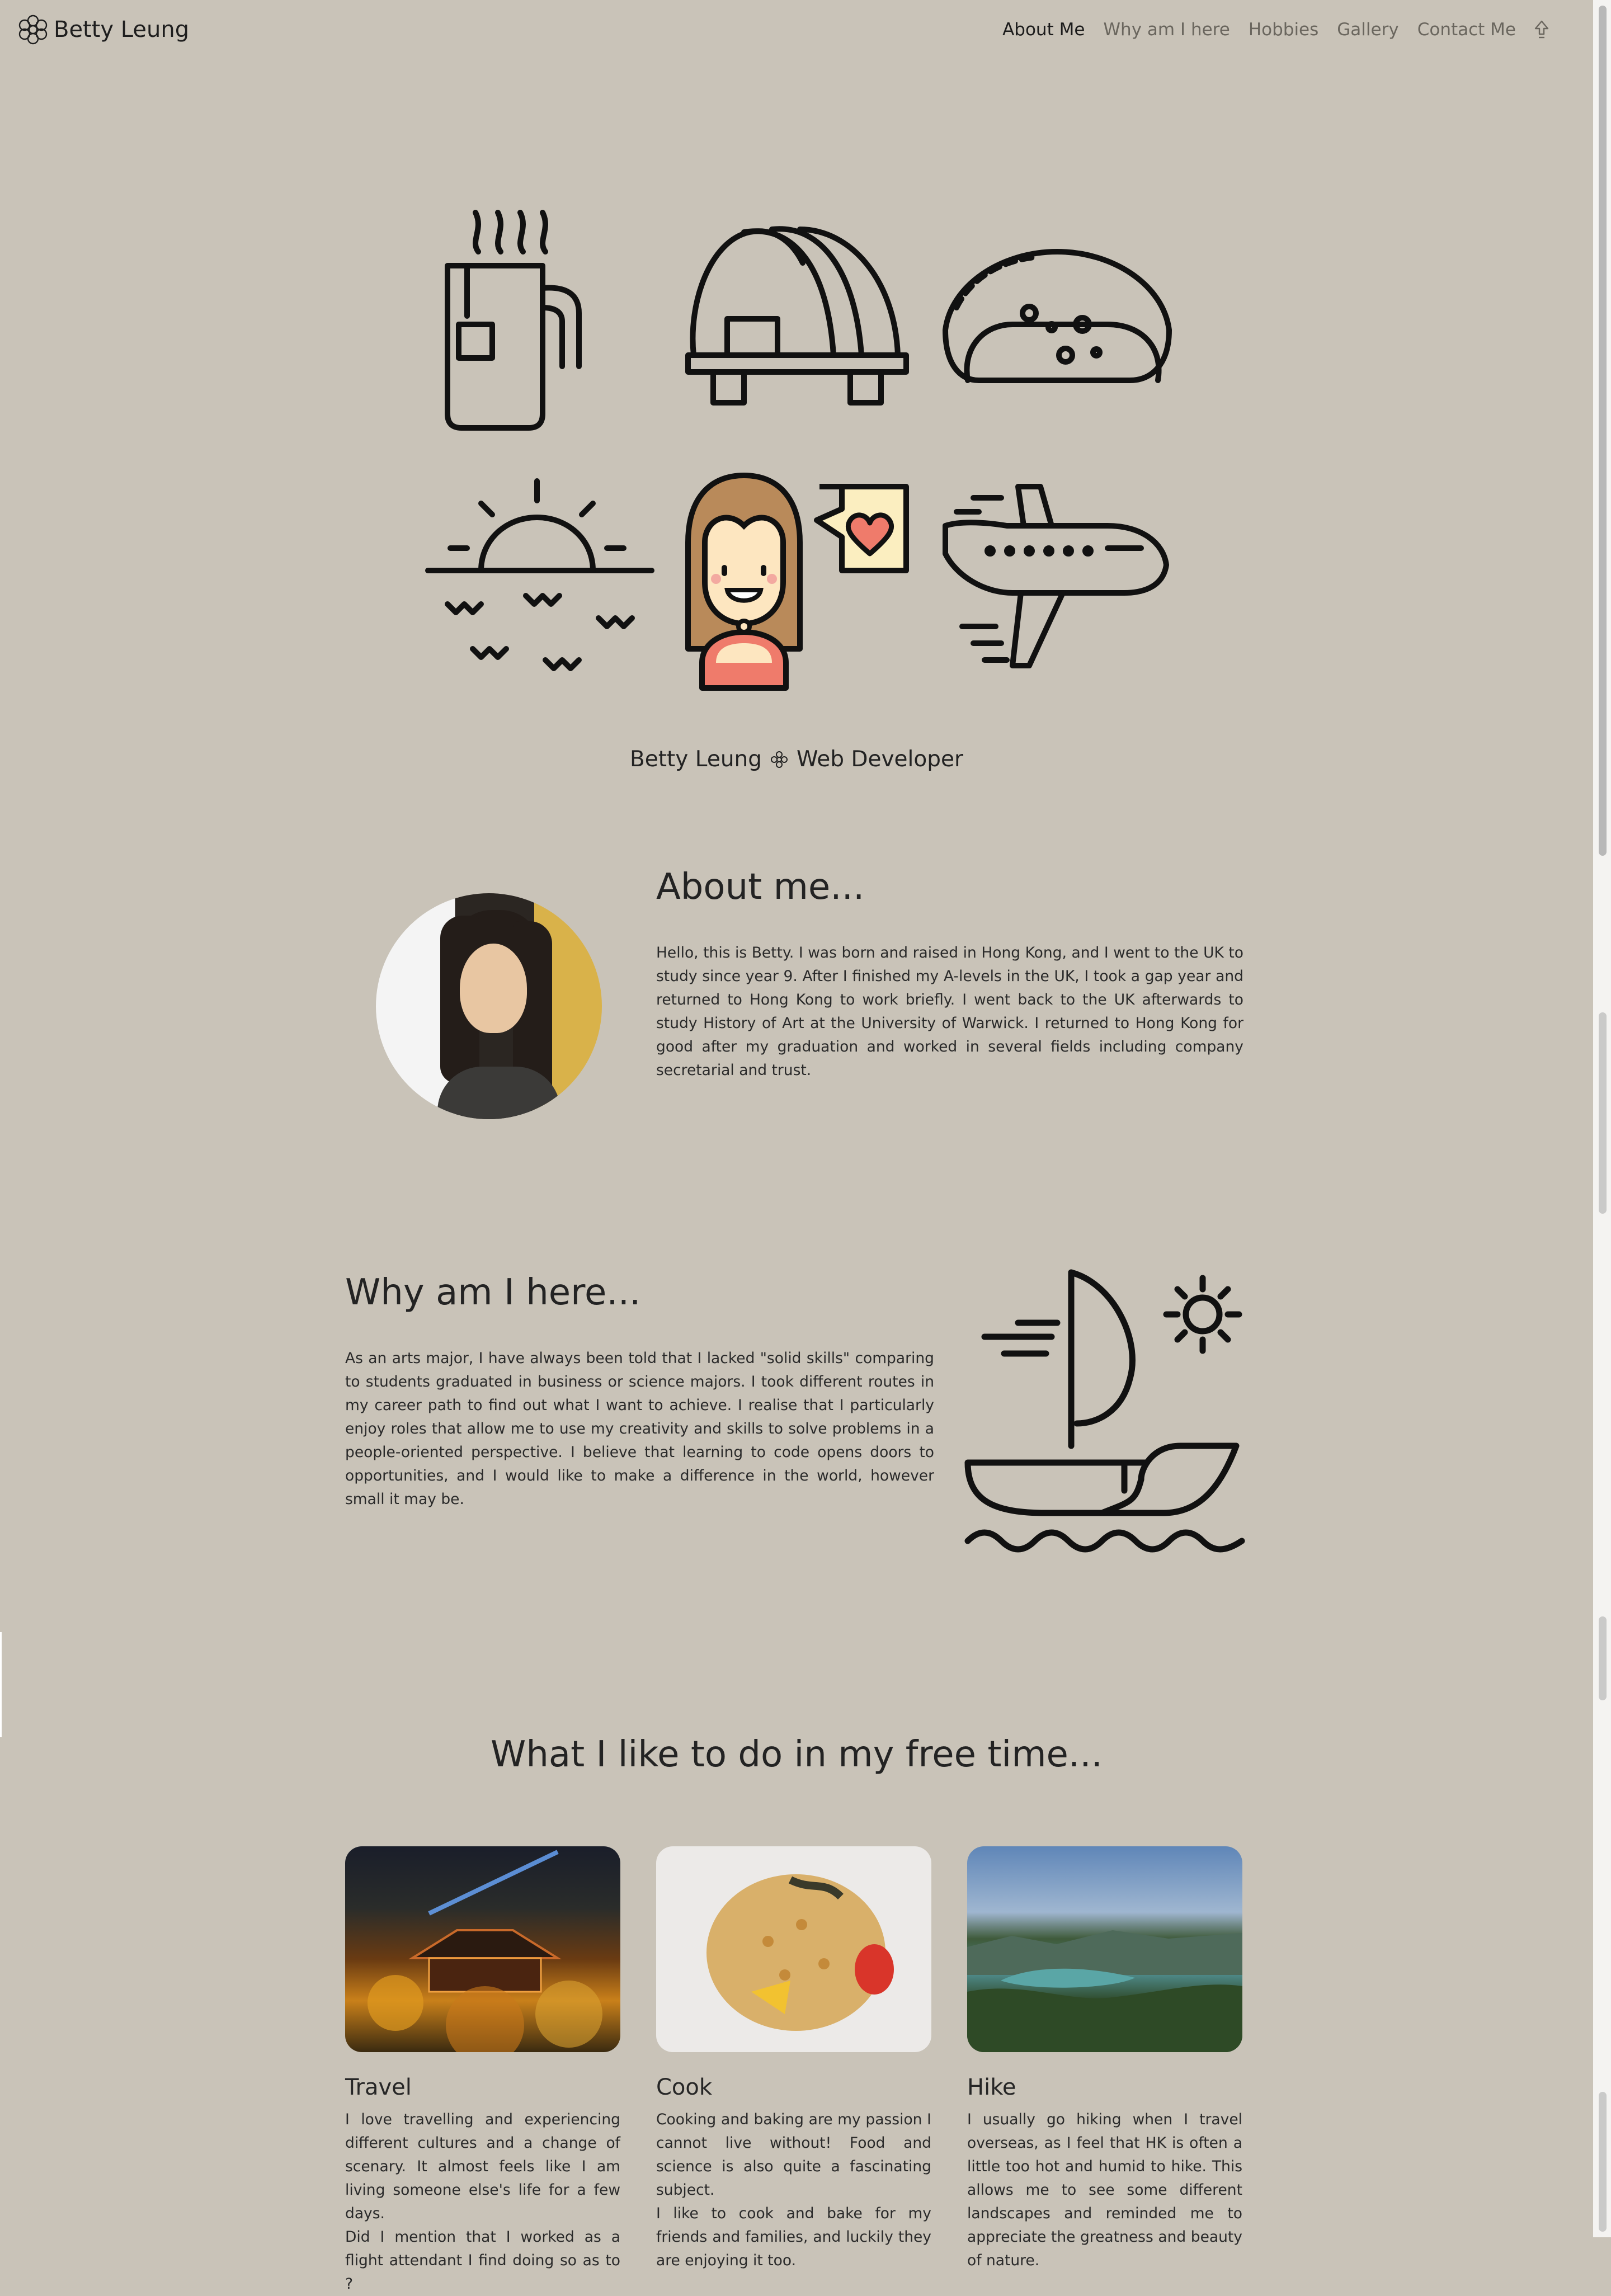 The width and height of the screenshot is (1611, 2296). I want to click on nav-why-am-i-here: Why am I here, so click(1166, 30).